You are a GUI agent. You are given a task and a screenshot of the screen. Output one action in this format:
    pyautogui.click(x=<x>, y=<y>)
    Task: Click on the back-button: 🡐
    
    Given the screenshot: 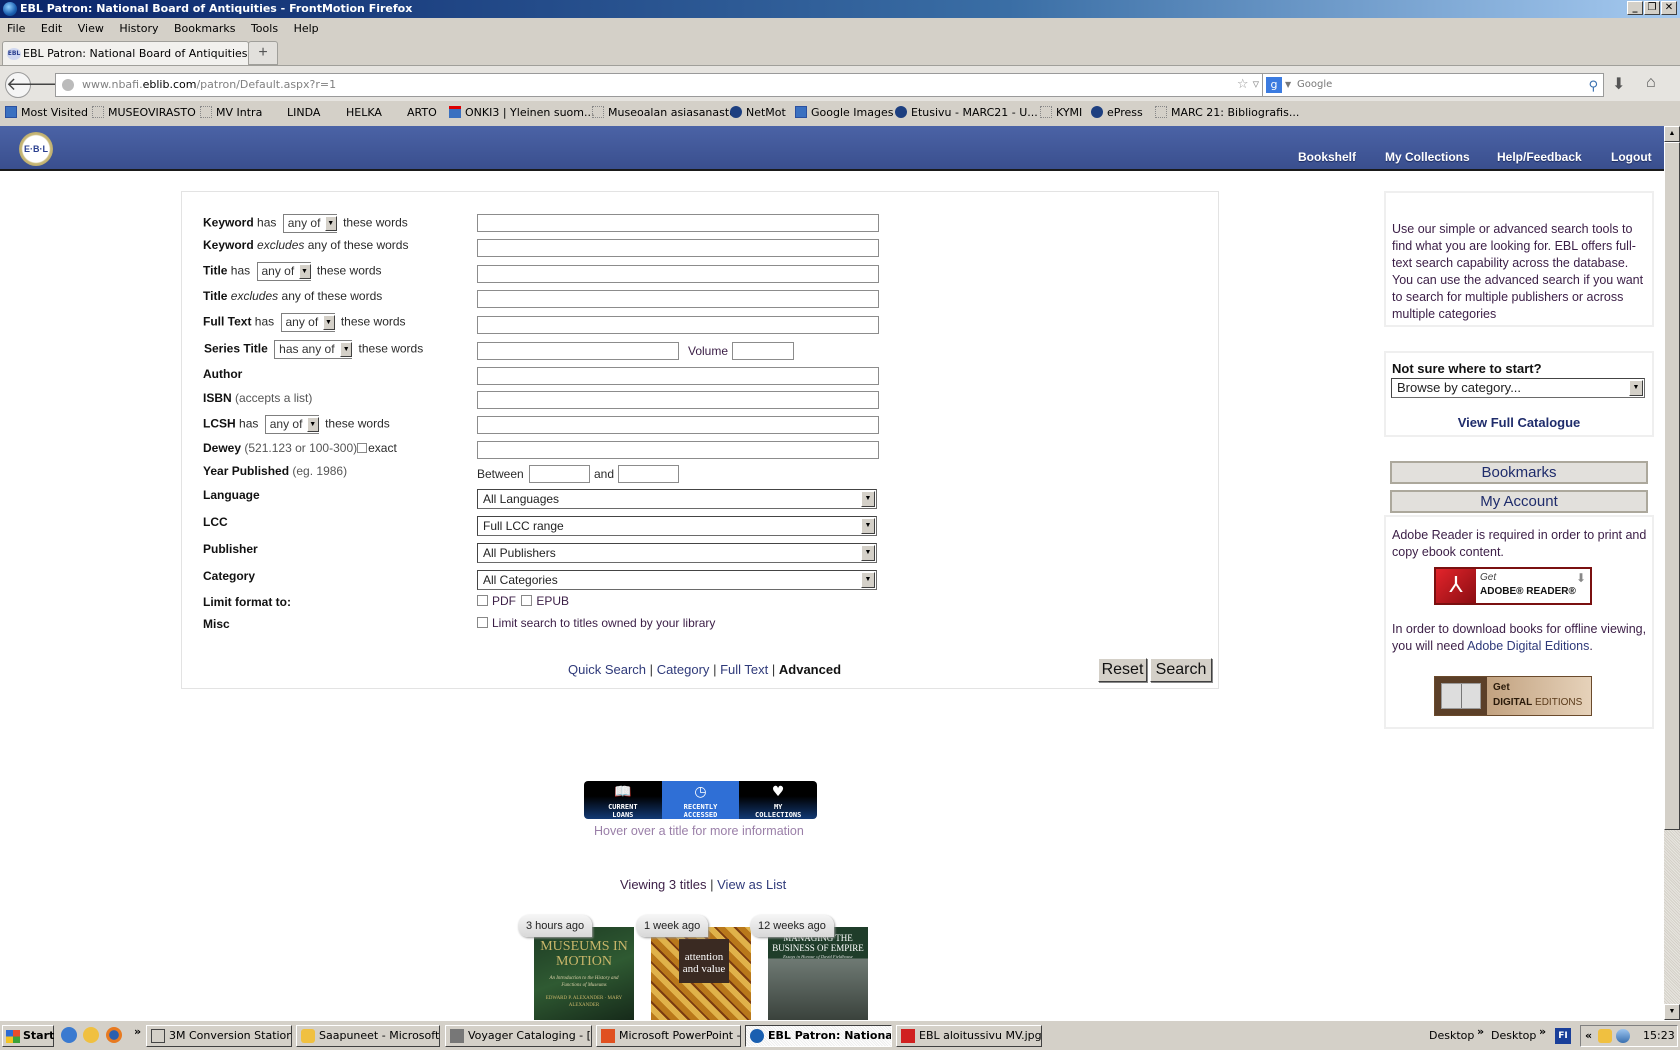 What is the action you would take?
    pyautogui.click(x=29, y=85)
    